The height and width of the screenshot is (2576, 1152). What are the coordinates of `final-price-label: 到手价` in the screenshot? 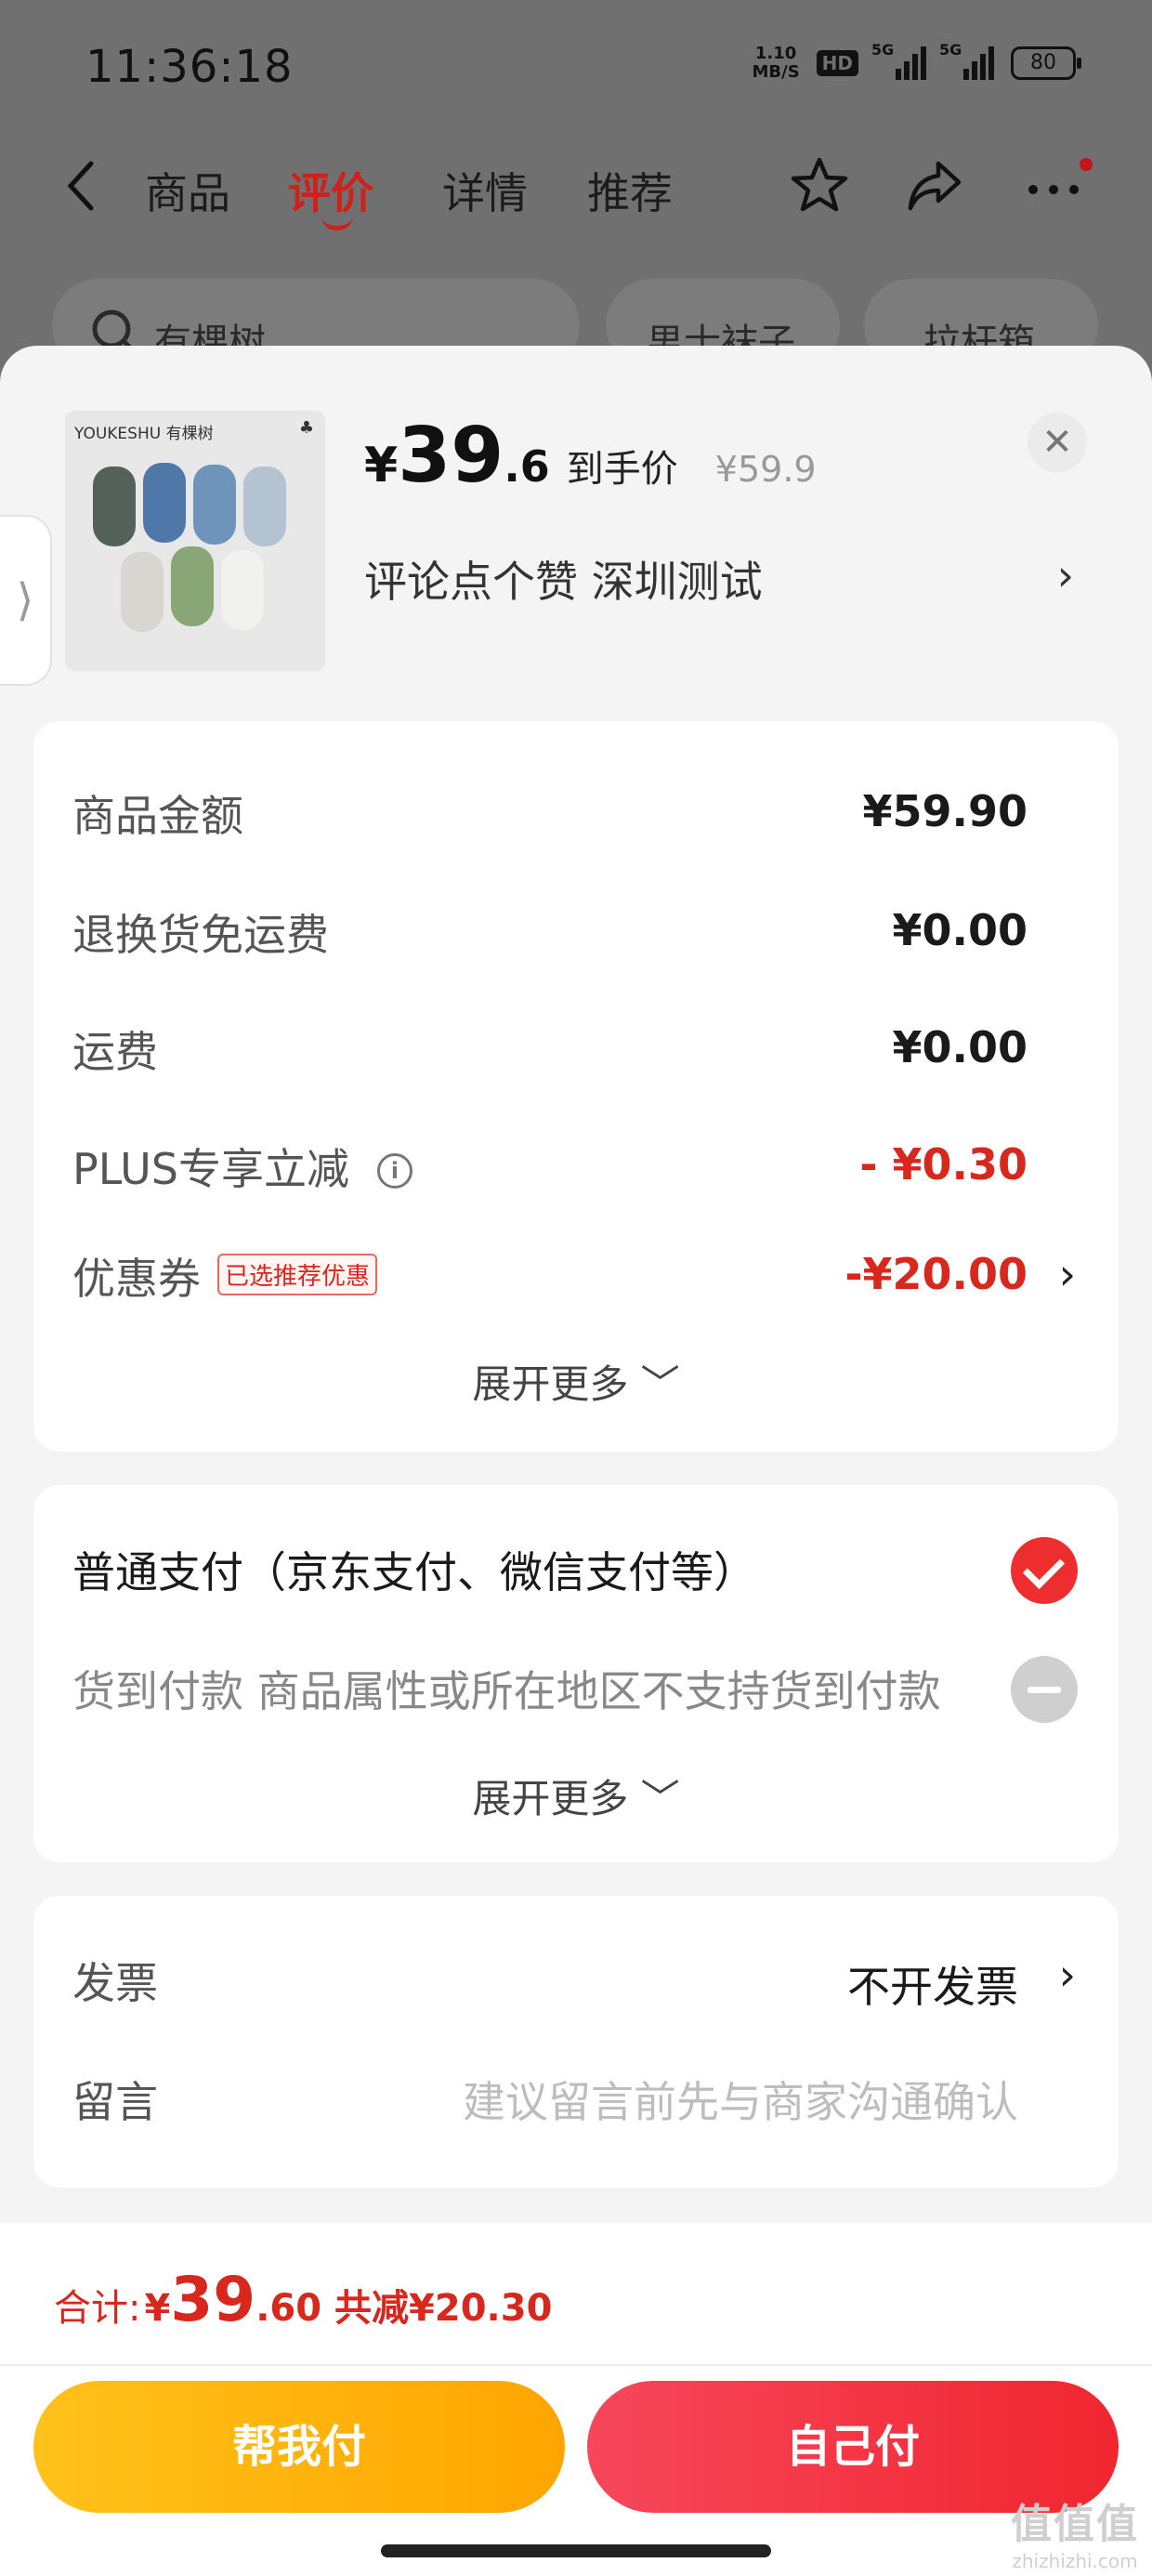 It's located at (622, 469).